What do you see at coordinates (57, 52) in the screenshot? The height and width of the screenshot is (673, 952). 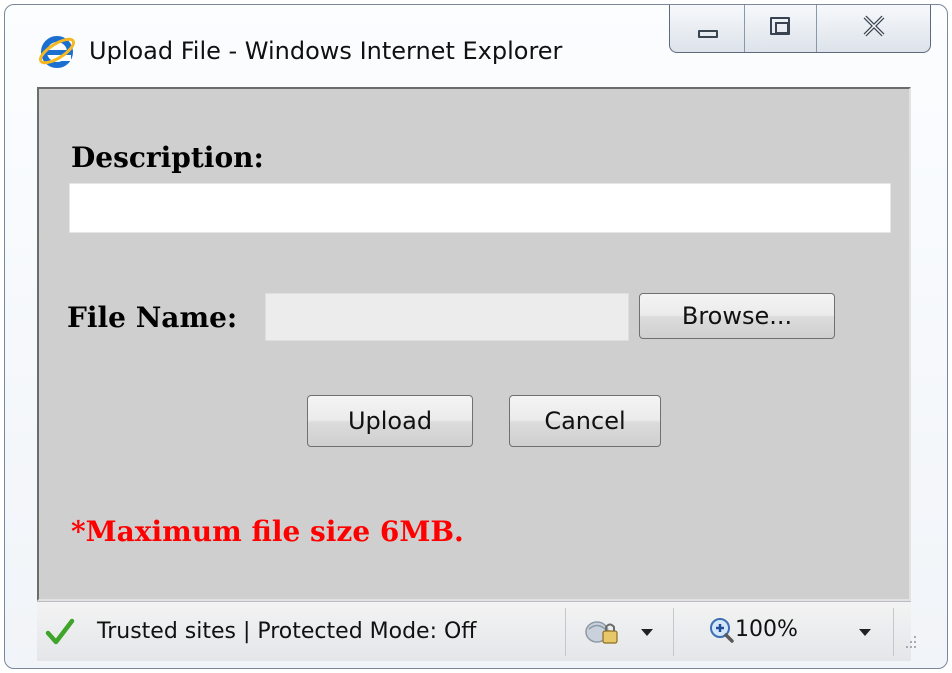 I see `internet-explorer-icon` at bounding box center [57, 52].